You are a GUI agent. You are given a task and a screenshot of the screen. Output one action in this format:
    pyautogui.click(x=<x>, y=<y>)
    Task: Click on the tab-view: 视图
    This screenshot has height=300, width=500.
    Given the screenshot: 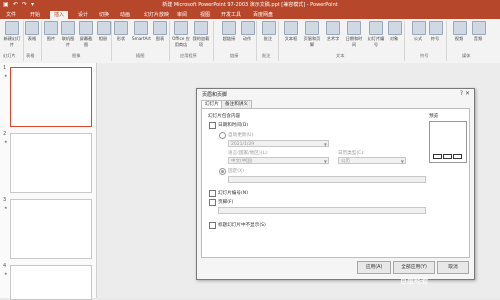 What is the action you would take?
    pyautogui.click(x=205, y=15)
    